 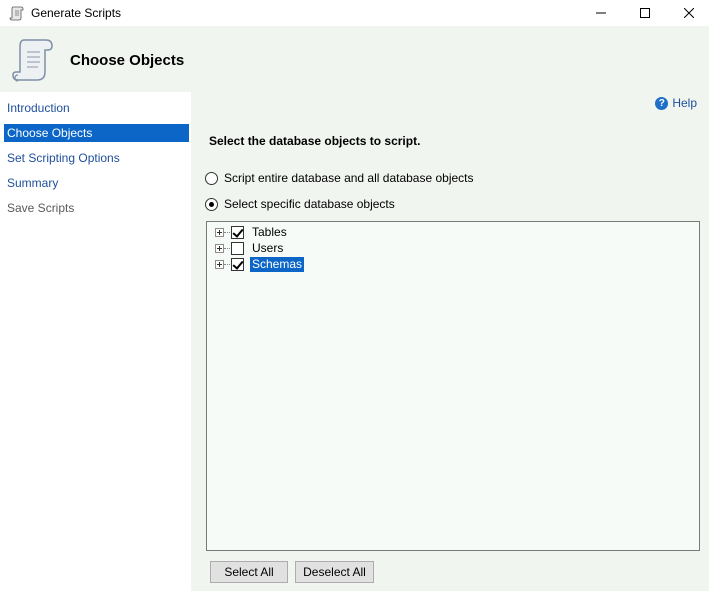 What do you see at coordinates (662, 103) in the screenshot?
I see `help-icon: ?` at bounding box center [662, 103].